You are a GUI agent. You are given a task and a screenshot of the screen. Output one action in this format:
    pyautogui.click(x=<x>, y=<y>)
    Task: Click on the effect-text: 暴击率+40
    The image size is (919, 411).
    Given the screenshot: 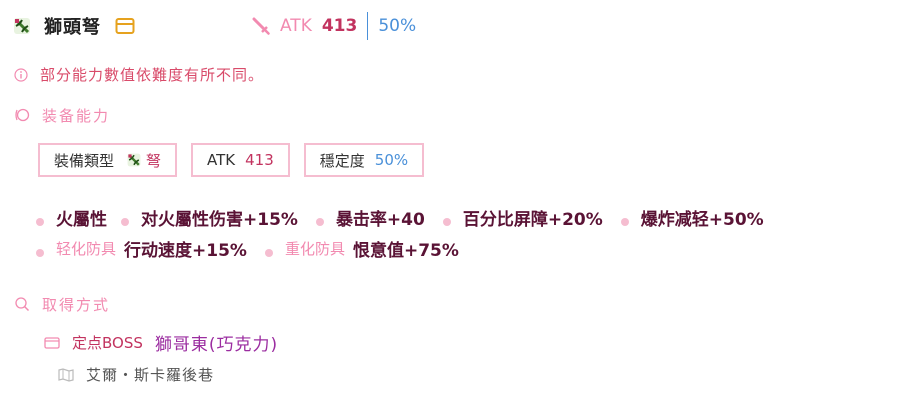 What is the action you would take?
    pyautogui.click(x=380, y=220)
    